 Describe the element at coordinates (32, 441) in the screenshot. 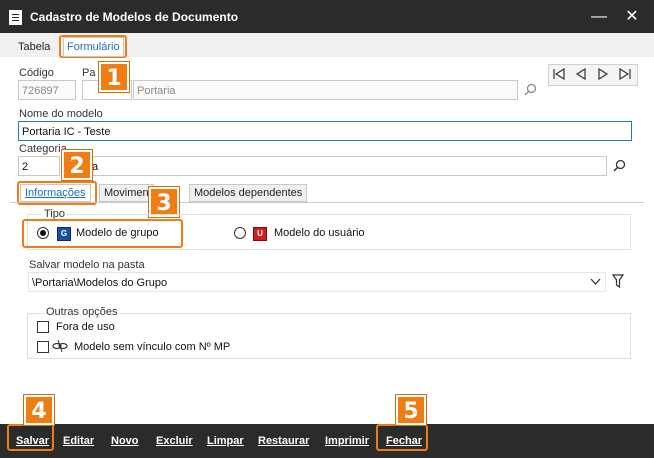

I see `salvar-button: Salvar` at that location.